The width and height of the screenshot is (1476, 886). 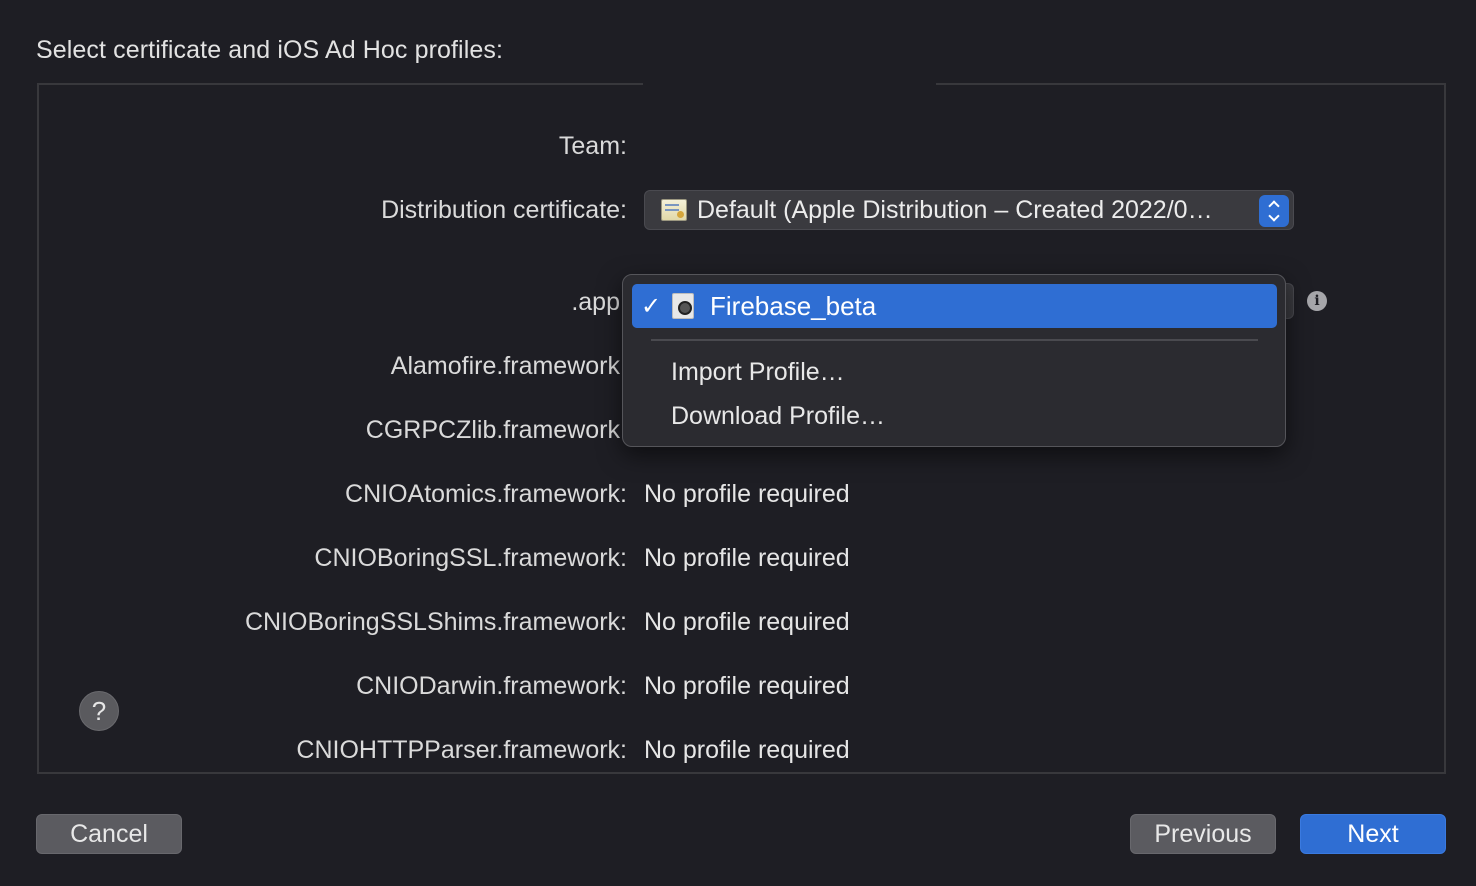 What do you see at coordinates (747, 750) in the screenshot?
I see `cniohttpparser-value: No profile required` at bounding box center [747, 750].